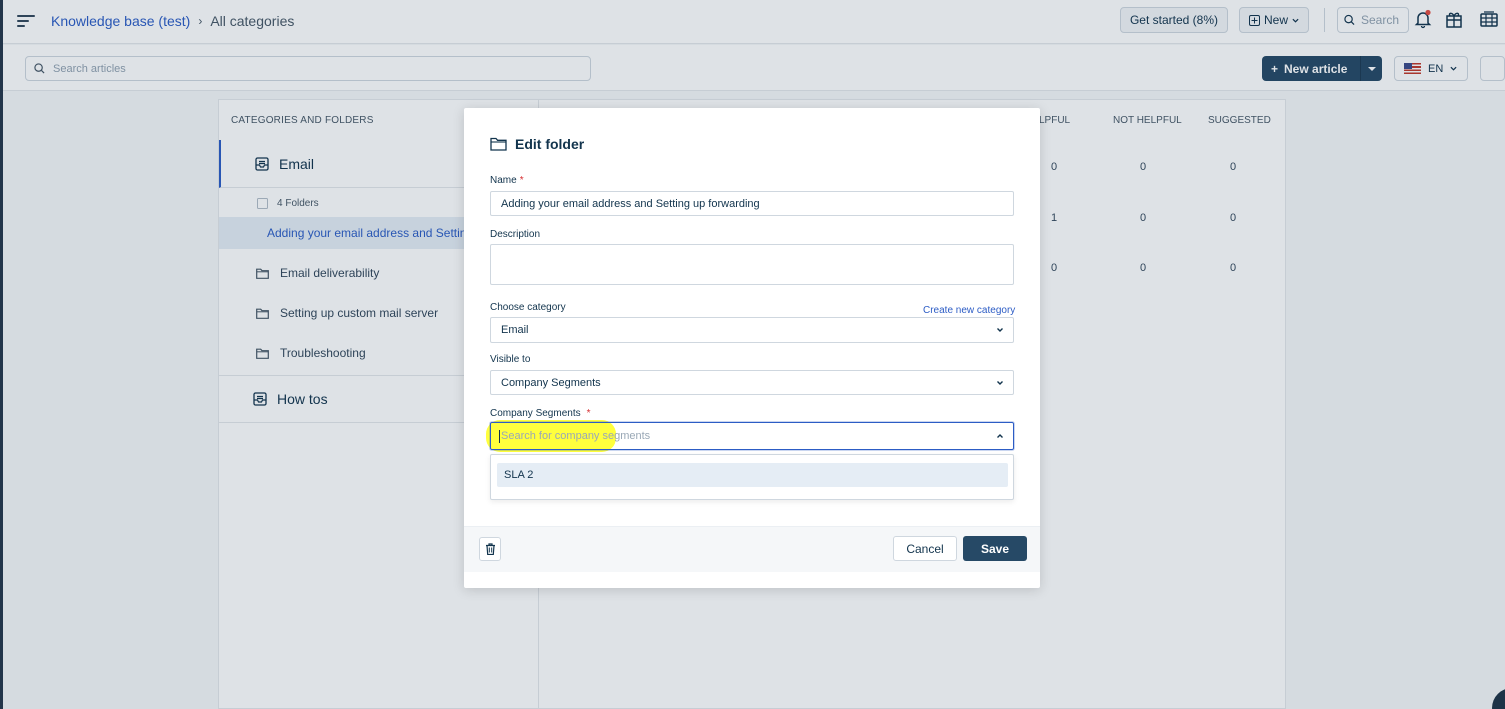  What do you see at coordinates (515, 234) in the screenshot?
I see `description-label: Description` at bounding box center [515, 234].